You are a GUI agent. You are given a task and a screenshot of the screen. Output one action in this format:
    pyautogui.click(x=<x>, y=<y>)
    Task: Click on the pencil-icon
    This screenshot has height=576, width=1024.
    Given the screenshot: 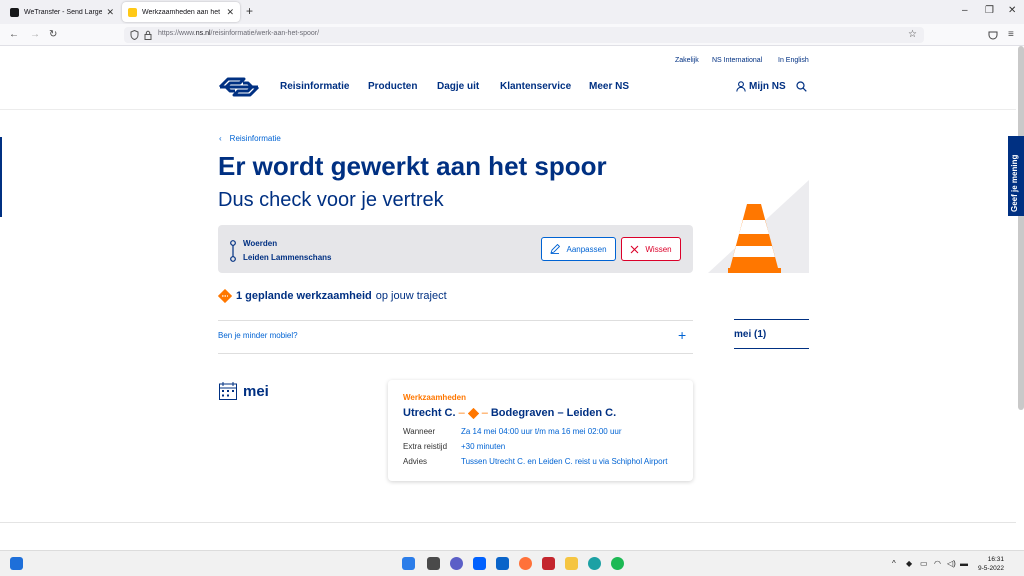 What is the action you would take?
    pyautogui.click(x=555, y=249)
    